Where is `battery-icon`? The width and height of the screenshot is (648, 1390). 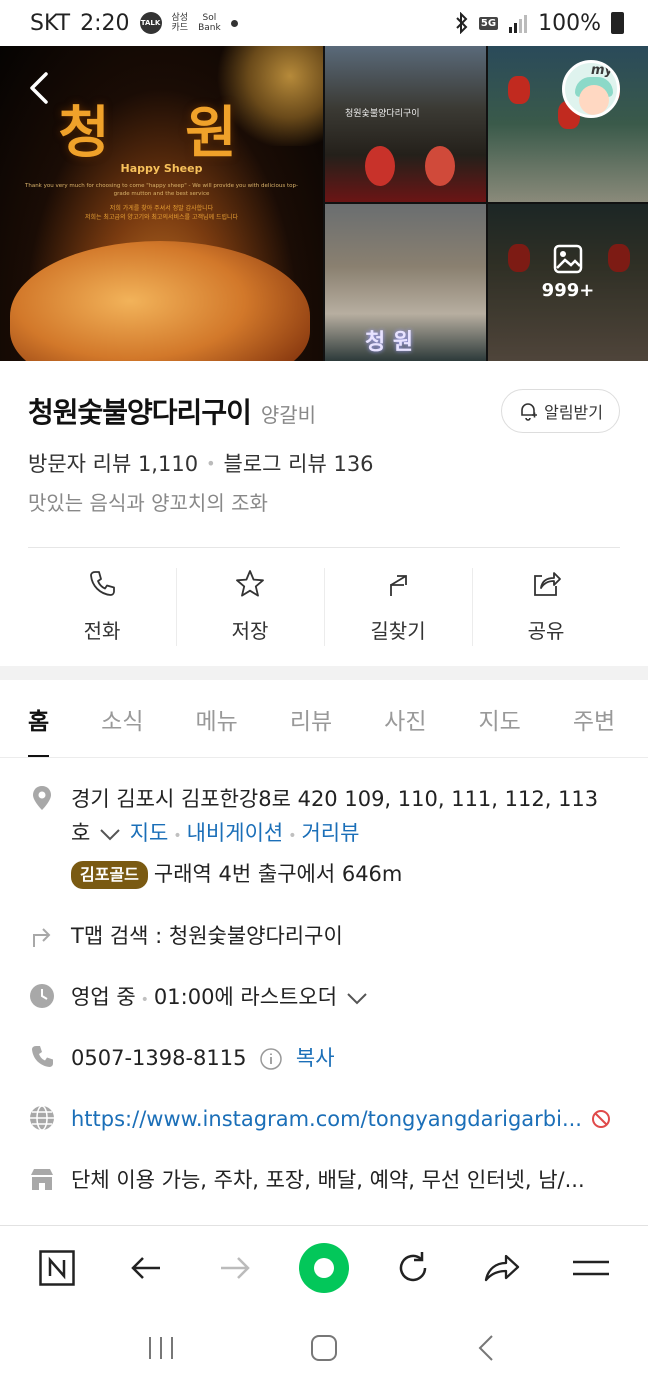 battery-icon is located at coordinates (617, 23).